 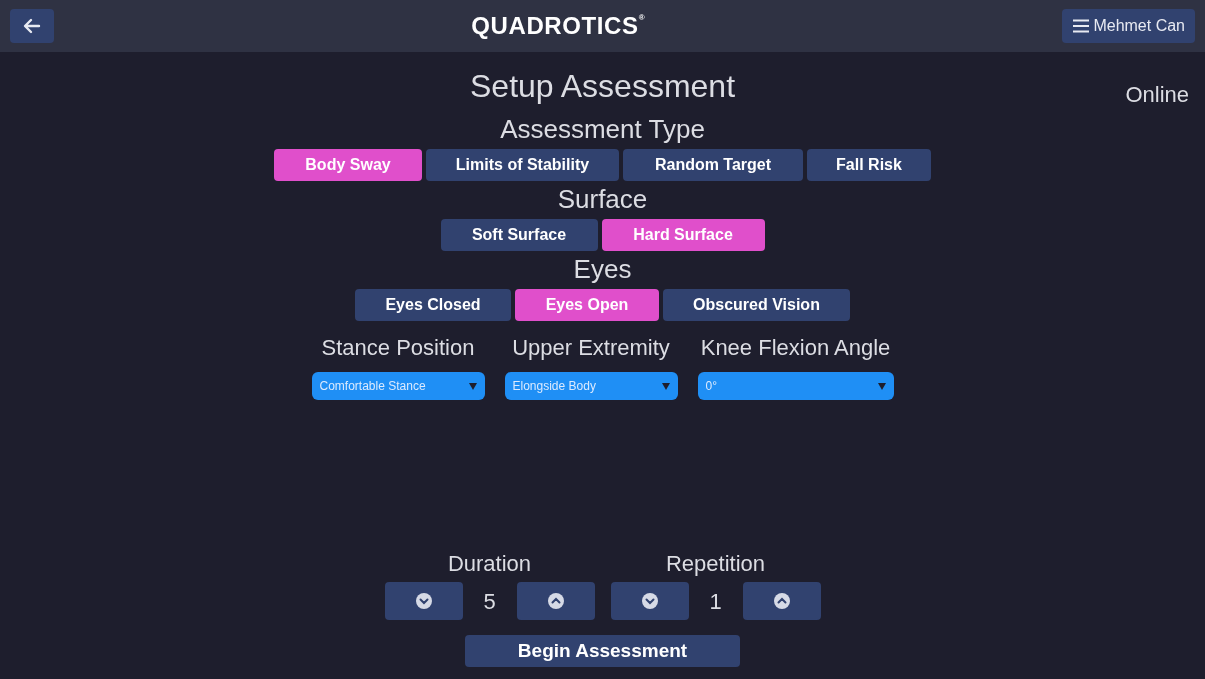 What do you see at coordinates (602, 129) in the screenshot?
I see `section-heading: Assessment Type` at bounding box center [602, 129].